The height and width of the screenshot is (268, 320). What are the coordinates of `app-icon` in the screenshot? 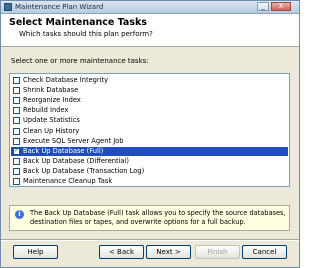 It's located at (8, 7).